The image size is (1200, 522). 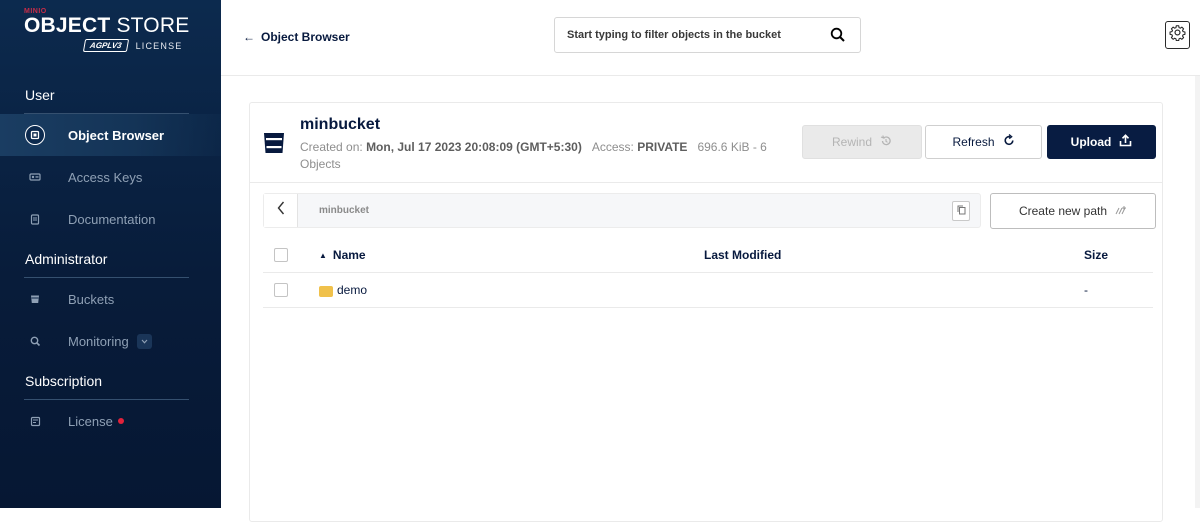 I want to click on chevron-down-icon, so click(x=144, y=341).